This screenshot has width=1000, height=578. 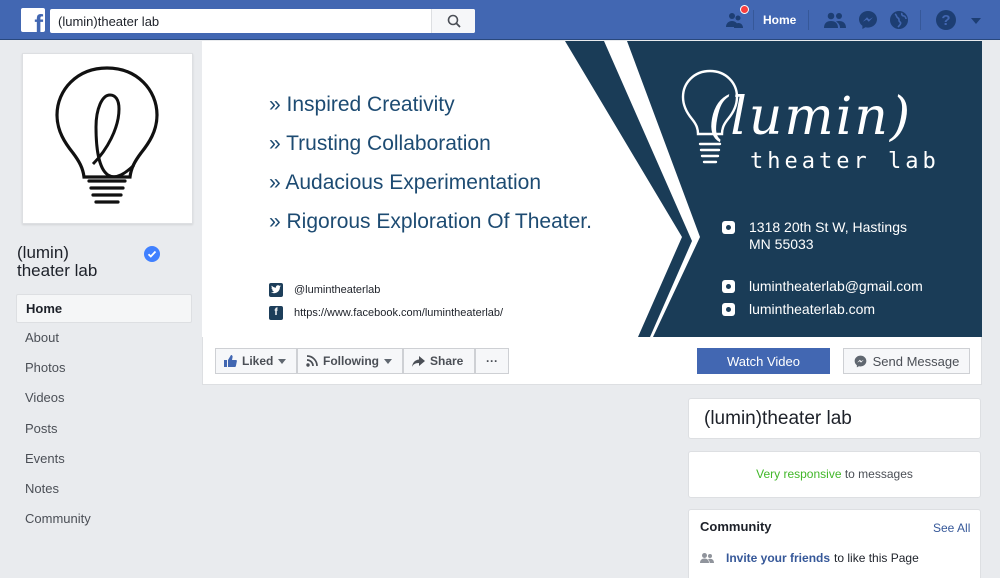 What do you see at coordinates (763, 361) in the screenshot?
I see `watch-video-button: Watch Video` at bounding box center [763, 361].